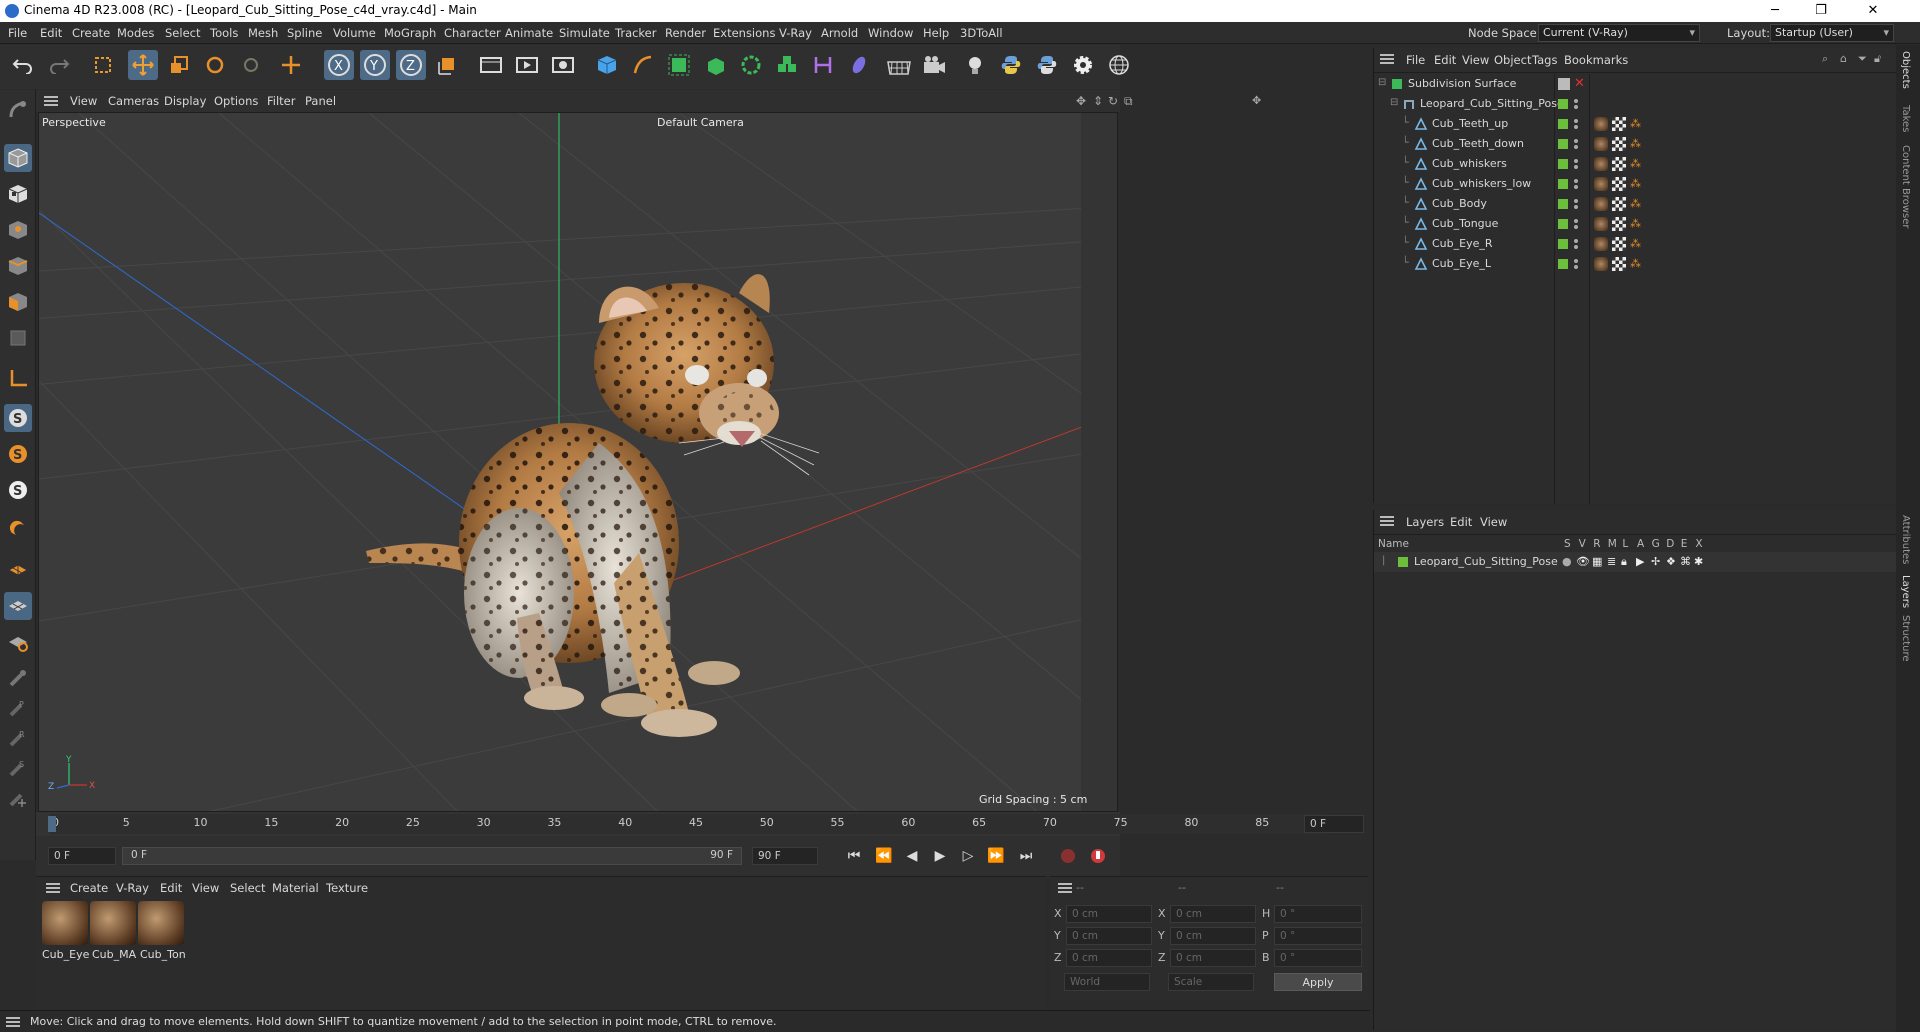 The width and height of the screenshot is (1920, 1032). Describe the element at coordinates (171, 888) in the screenshot. I see `material-menu-edit: Edit` at that location.